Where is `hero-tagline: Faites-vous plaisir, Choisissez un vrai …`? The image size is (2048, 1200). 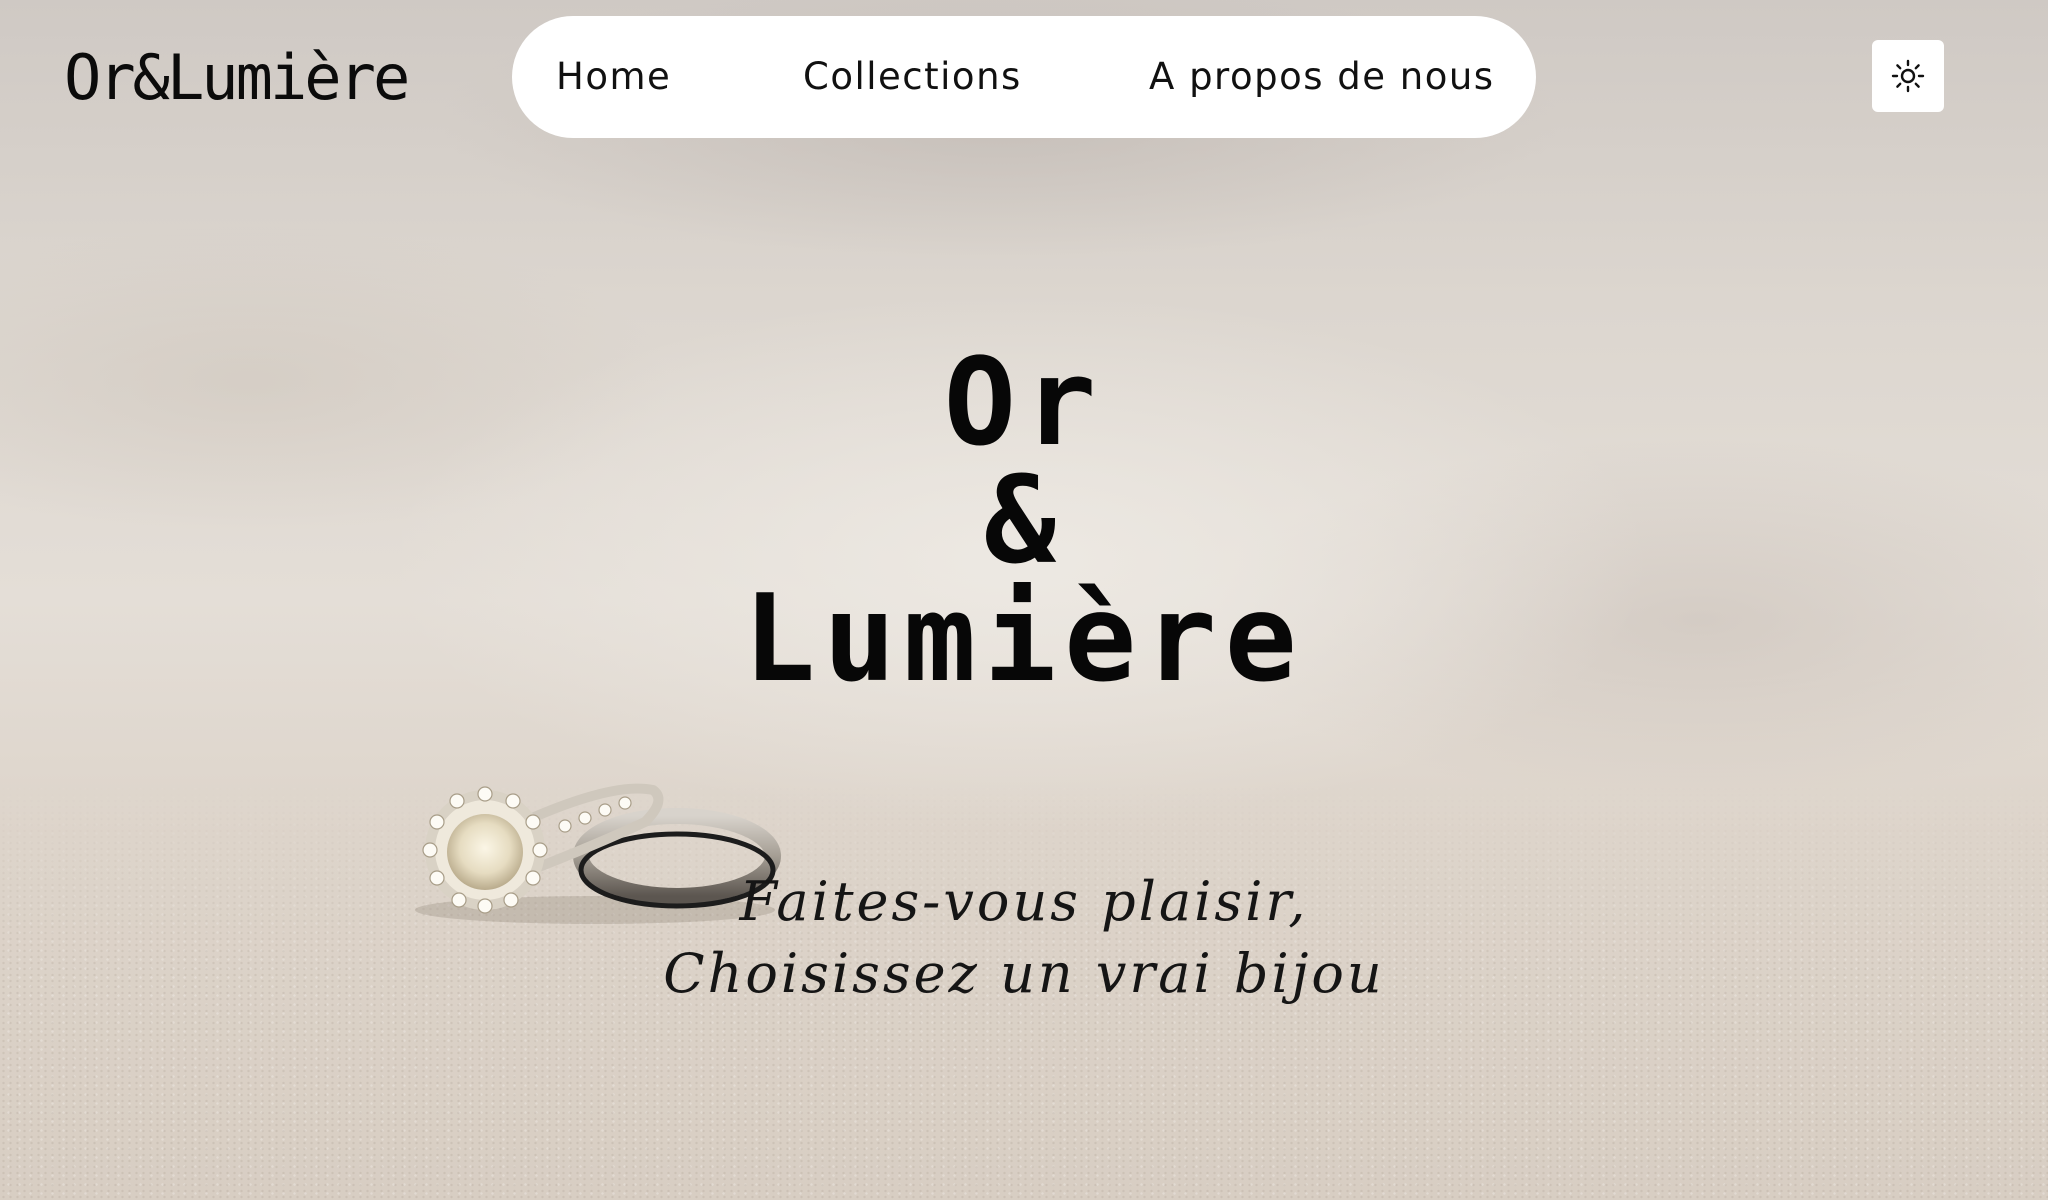 hero-tagline: Faites-vous plaisir, Choisissez un vrai … is located at coordinates (1024, 938).